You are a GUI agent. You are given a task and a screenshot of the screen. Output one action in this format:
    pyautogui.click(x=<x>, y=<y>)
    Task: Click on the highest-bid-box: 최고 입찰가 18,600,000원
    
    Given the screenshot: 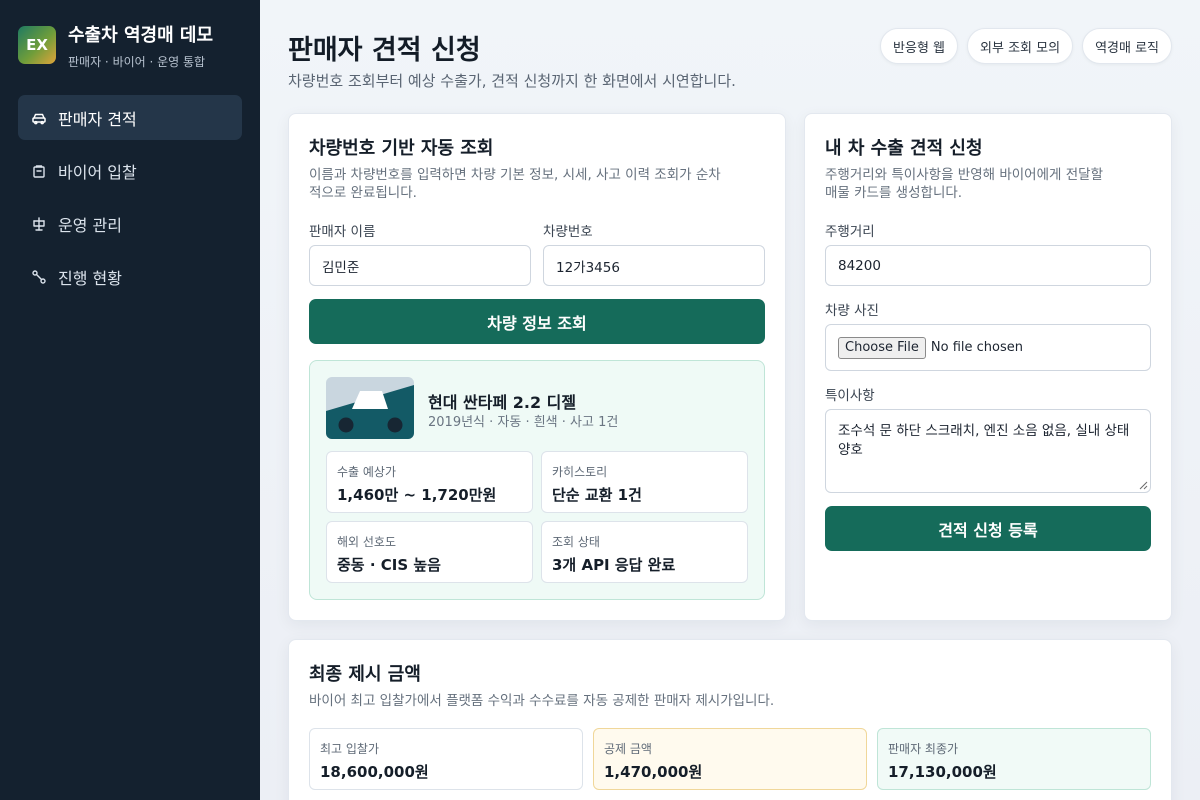 What is the action you would take?
    pyautogui.click(x=446, y=759)
    